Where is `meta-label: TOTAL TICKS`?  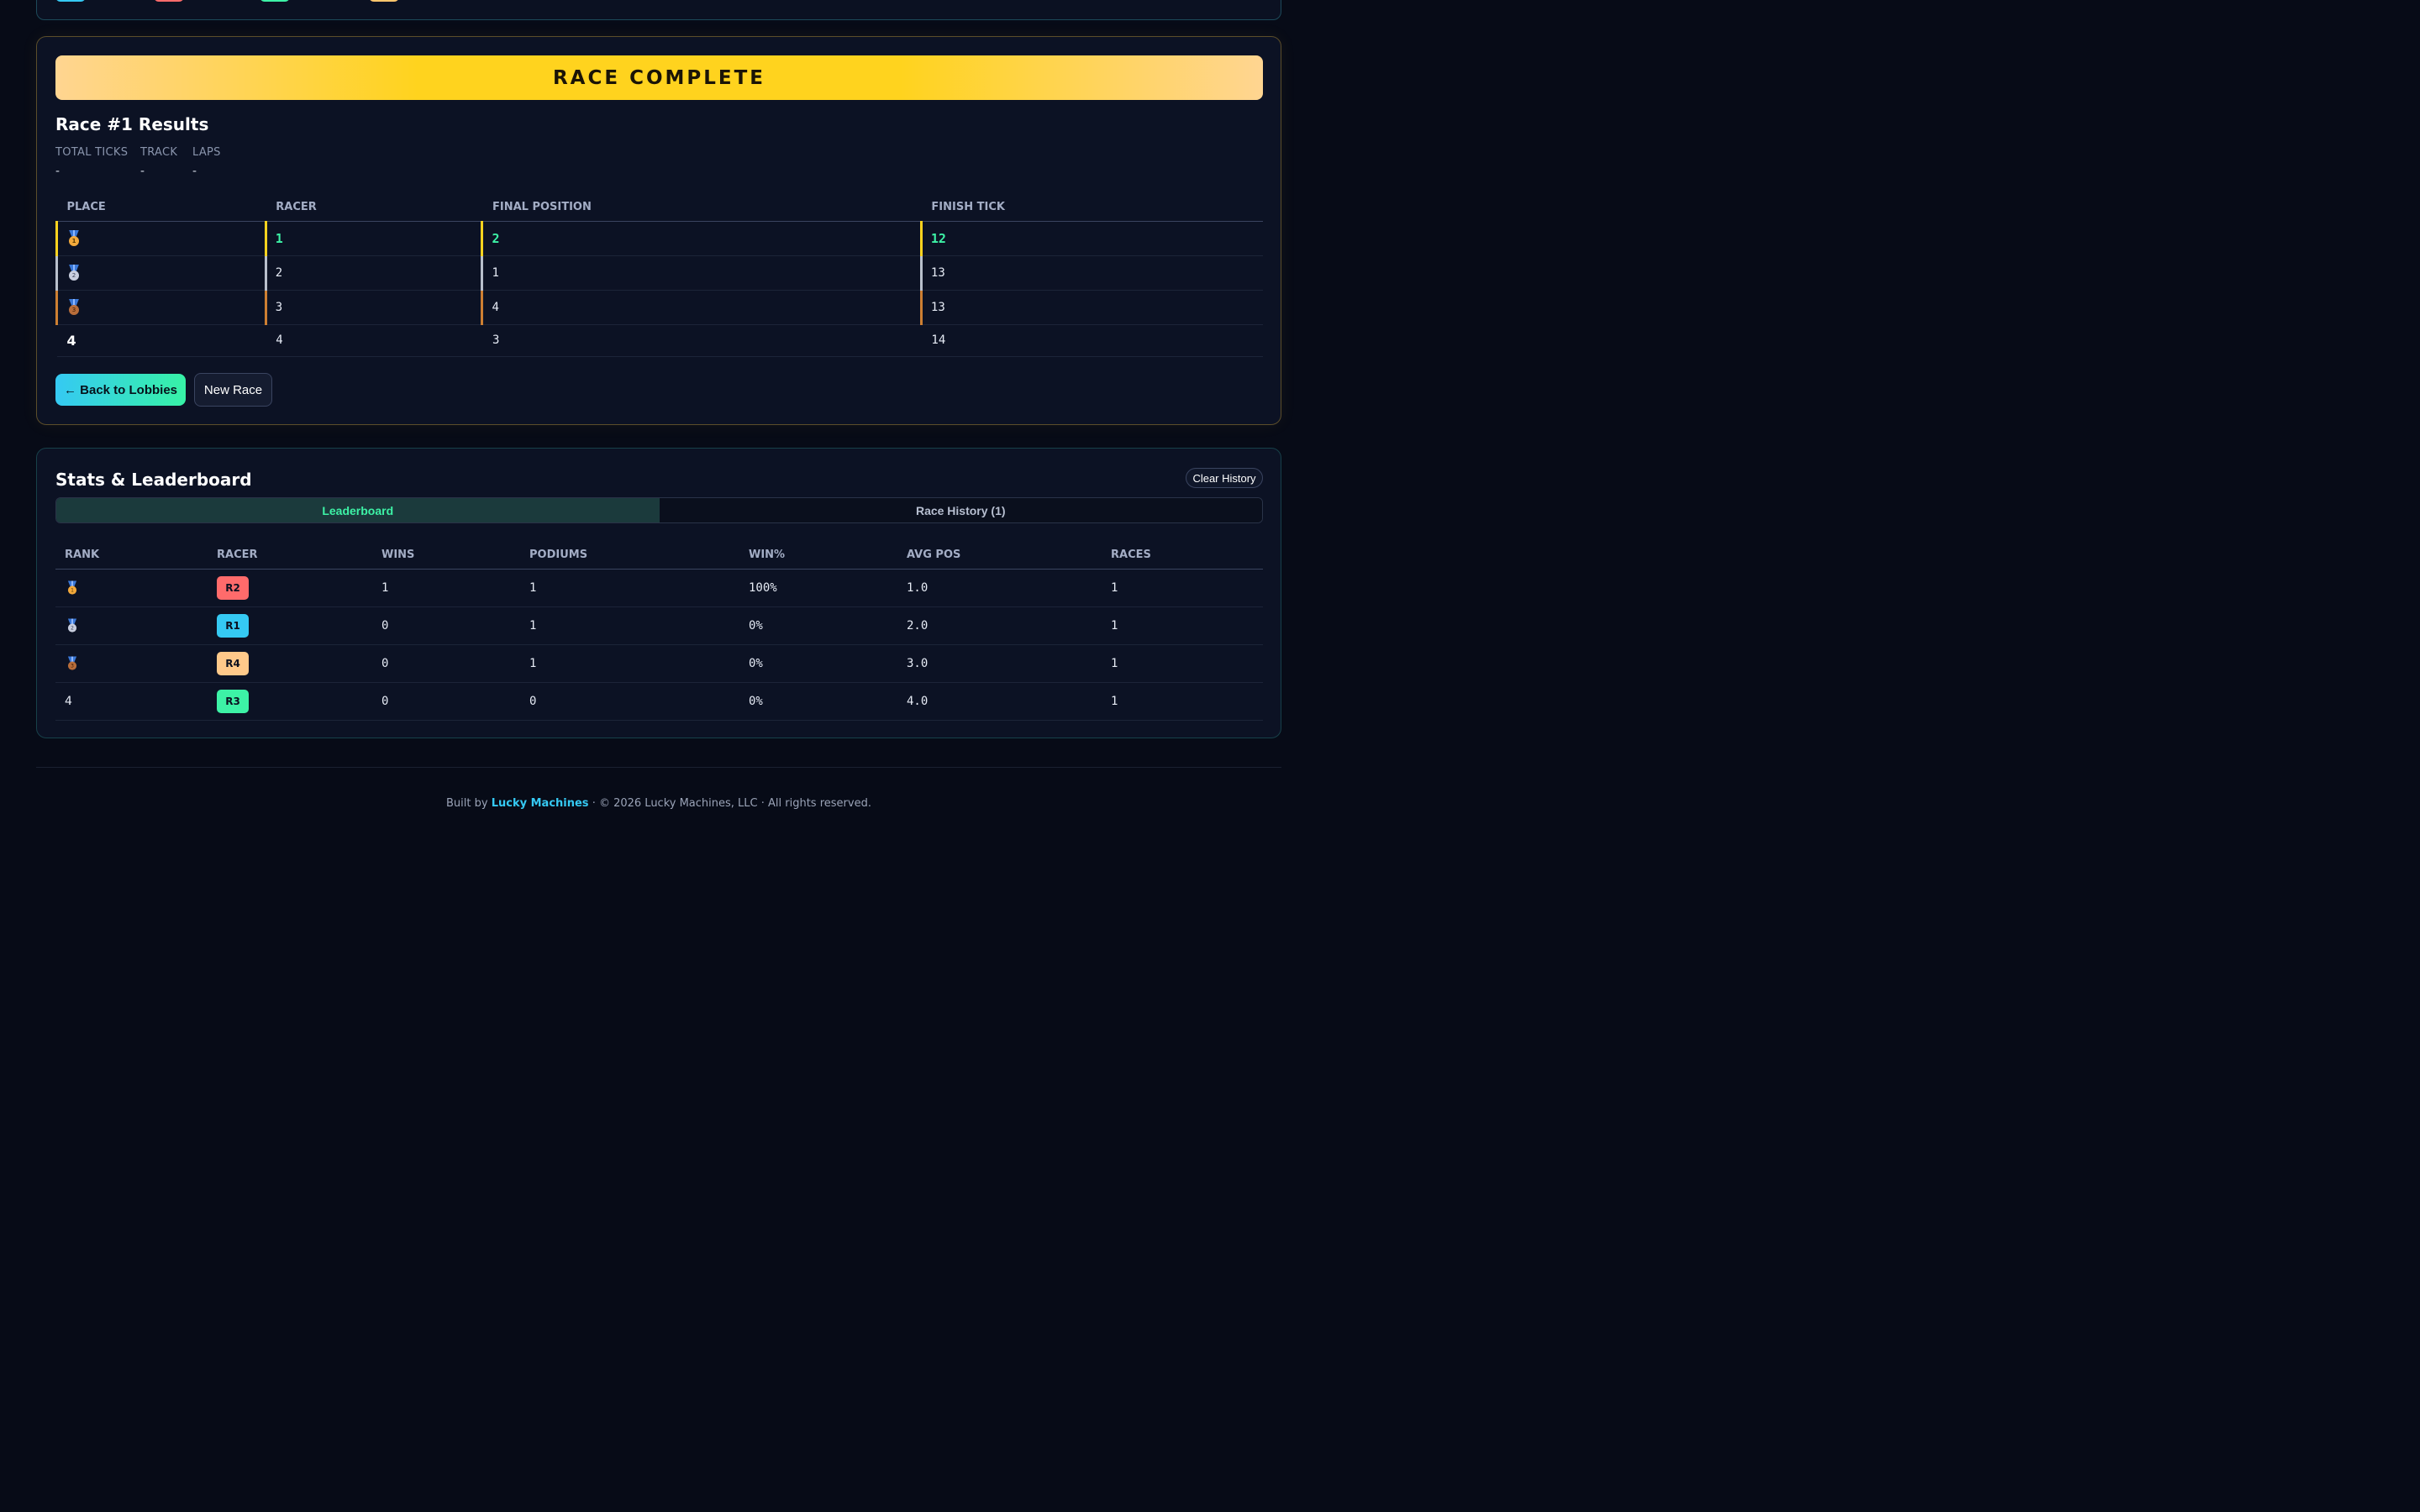
meta-label: TOTAL TICKS is located at coordinates (92, 152).